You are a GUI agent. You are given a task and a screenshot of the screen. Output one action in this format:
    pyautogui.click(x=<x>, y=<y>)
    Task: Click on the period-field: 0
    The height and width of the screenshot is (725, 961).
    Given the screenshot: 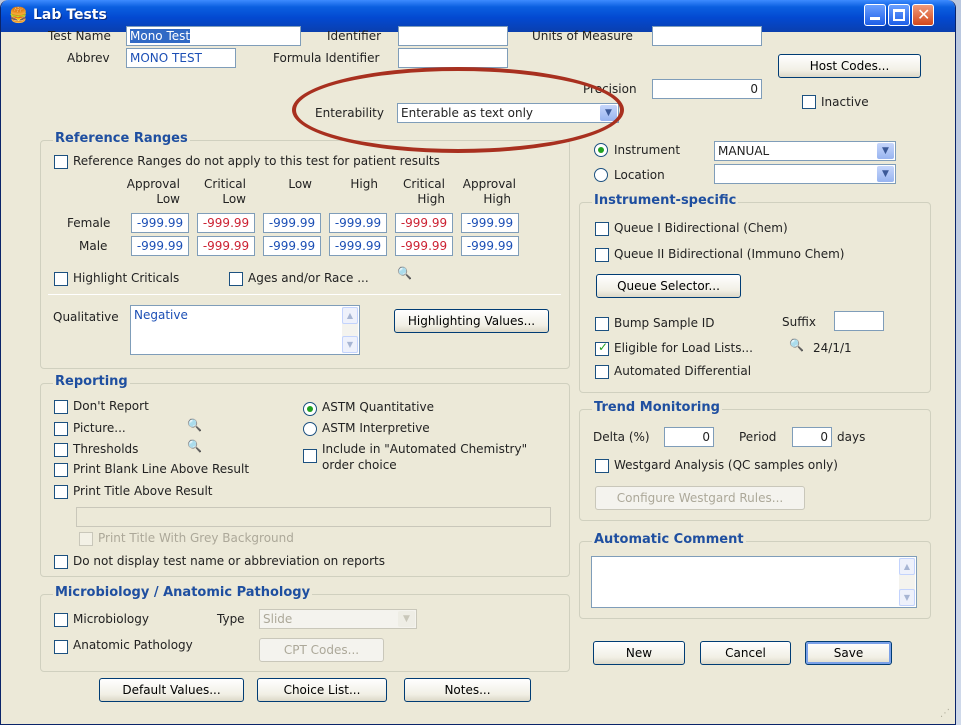 What is the action you would take?
    pyautogui.click(x=812, y=437)
    